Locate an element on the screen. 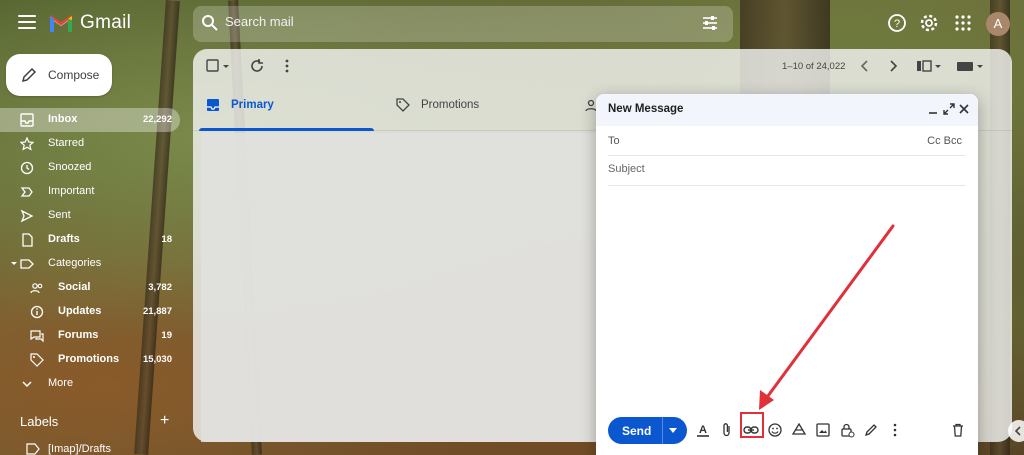  subject-field is located at coordinates (787, 171).